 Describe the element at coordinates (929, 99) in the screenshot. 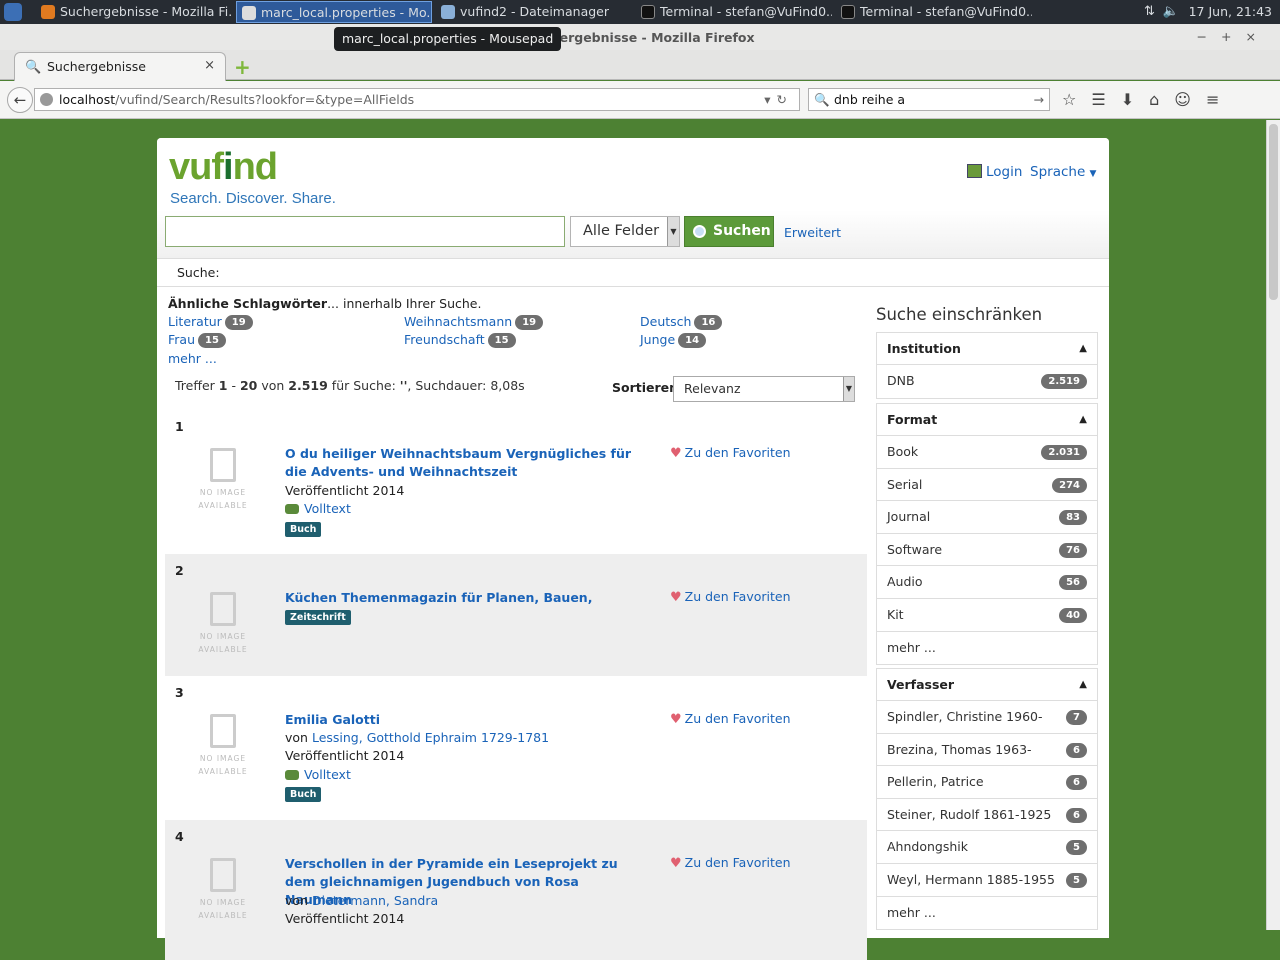

I see `web-search-box: 🔍 dnb reihe a →` at that location.